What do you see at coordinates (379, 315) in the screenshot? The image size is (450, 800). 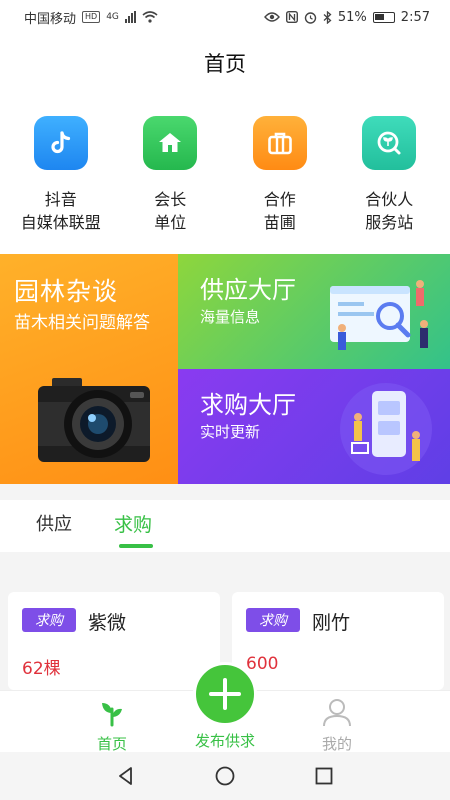 I see `supply-illustration-icon` at bounding box center [379, 315].